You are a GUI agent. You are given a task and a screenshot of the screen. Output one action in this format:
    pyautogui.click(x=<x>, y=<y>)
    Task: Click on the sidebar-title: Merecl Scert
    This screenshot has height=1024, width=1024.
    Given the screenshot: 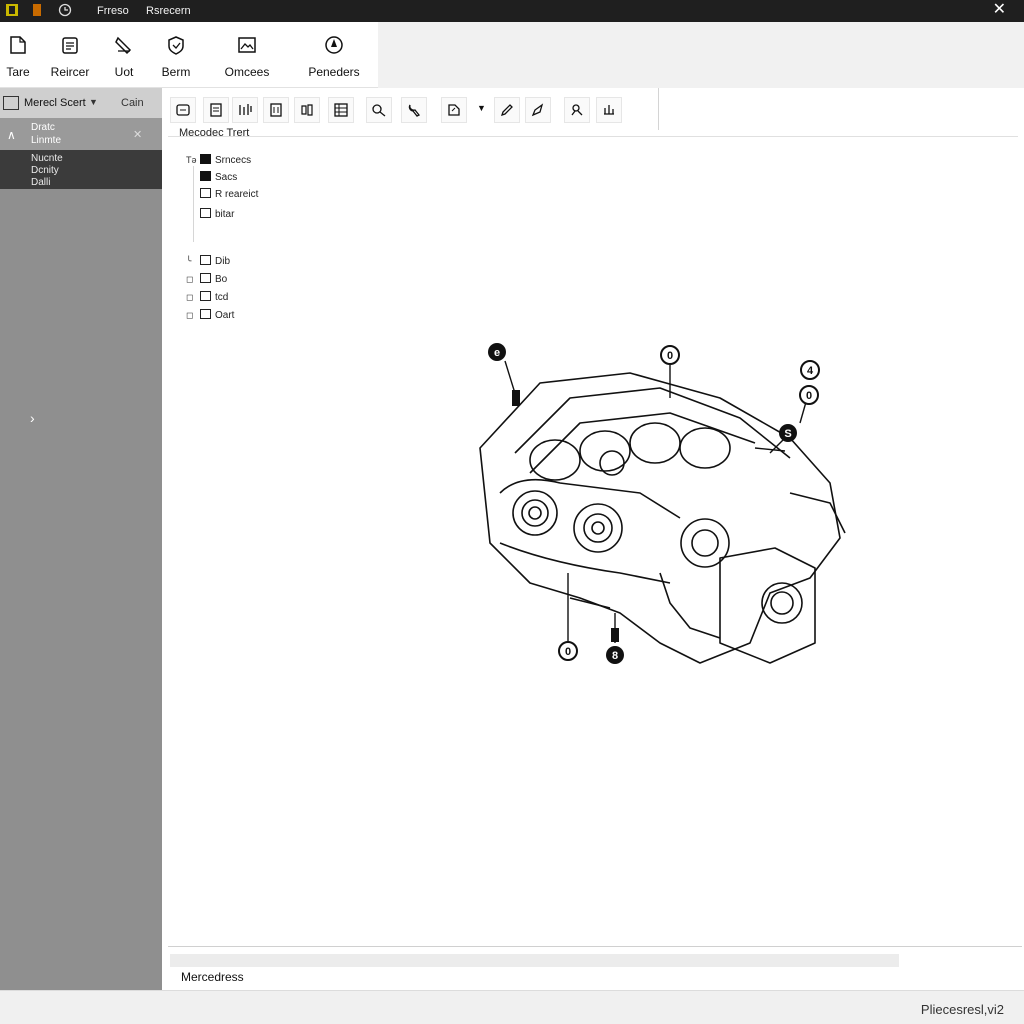 What is the action you would take?
    pyautogui.click(x=55, y=103)
    